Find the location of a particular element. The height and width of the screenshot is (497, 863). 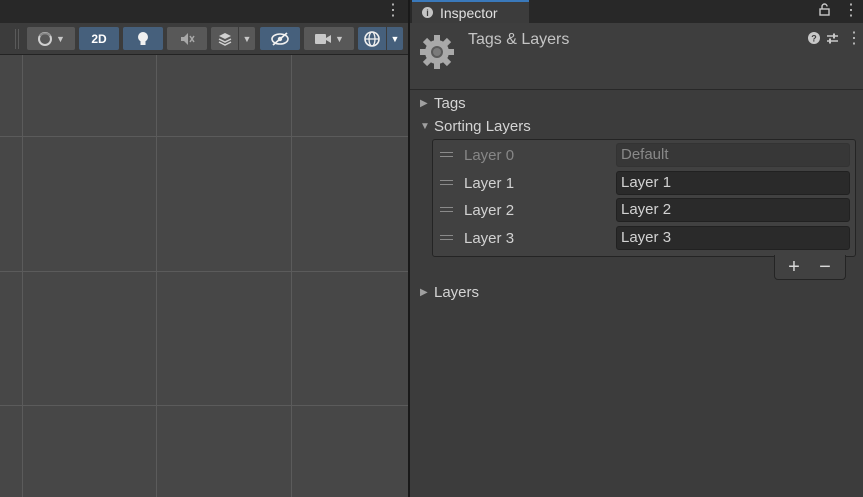

shading-mode-icon is located at coordinates (45, 38).